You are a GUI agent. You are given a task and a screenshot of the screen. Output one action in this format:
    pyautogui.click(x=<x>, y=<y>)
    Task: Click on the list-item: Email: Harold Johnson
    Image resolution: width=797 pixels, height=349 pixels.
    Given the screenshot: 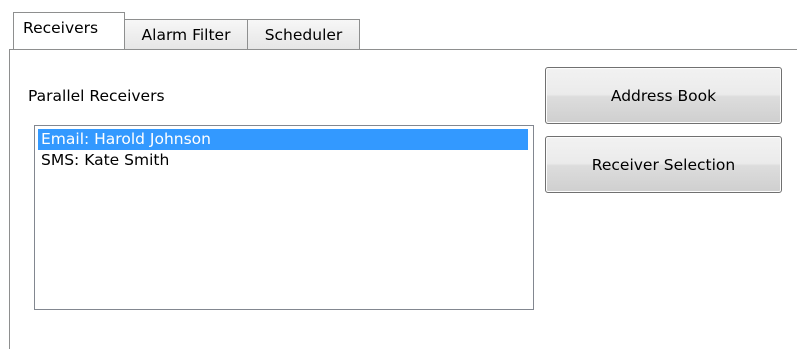 What is the action you would take?
    pyautogui.click(x=283, y=139)
    